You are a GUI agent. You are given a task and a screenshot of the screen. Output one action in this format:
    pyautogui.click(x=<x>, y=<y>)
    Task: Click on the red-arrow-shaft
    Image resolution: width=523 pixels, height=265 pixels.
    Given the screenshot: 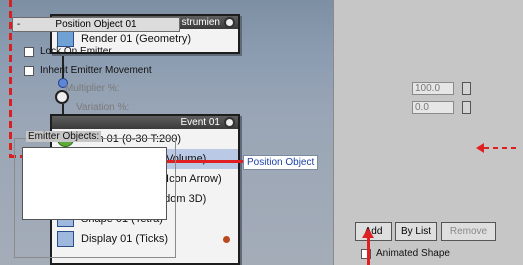 What is the action you would take?
    pyautogui.click(x=368, y=250)
    